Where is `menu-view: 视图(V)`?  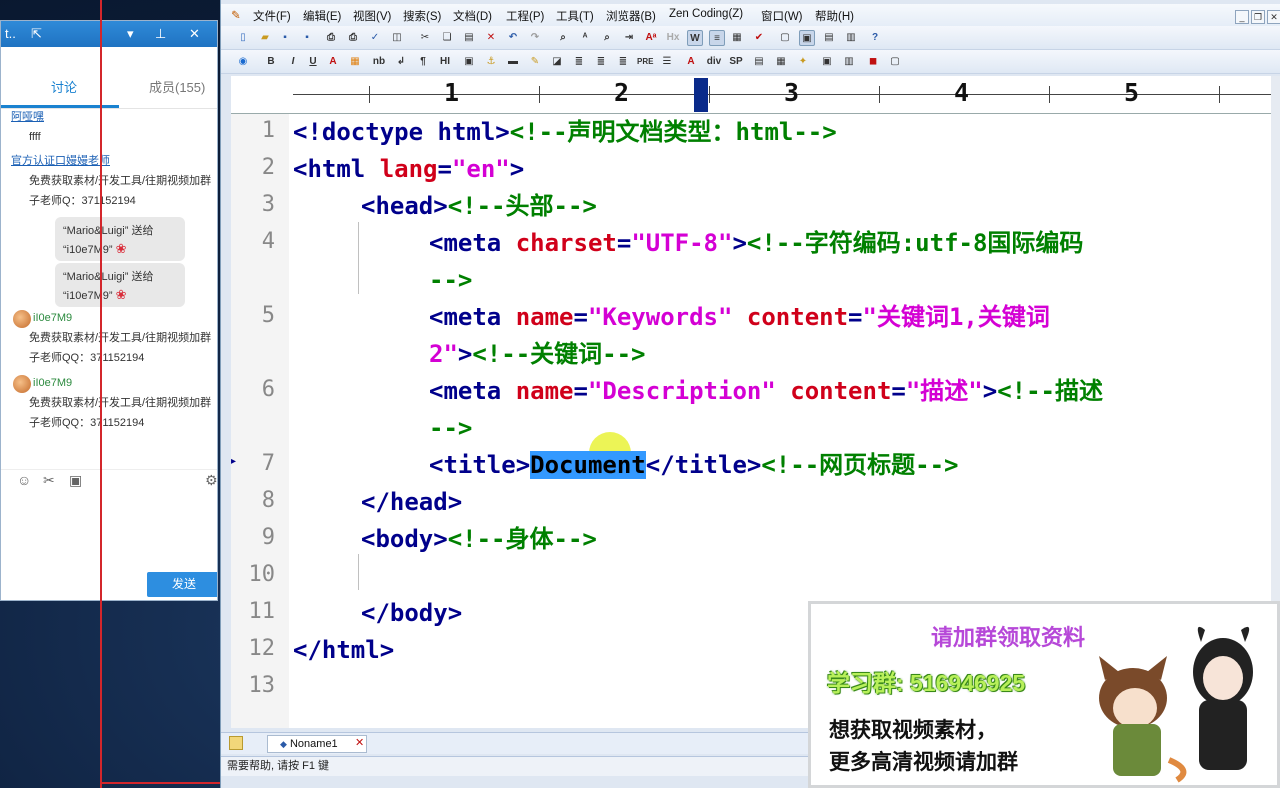 menu-view: 视图(V) is located at coordinates (372, 16).